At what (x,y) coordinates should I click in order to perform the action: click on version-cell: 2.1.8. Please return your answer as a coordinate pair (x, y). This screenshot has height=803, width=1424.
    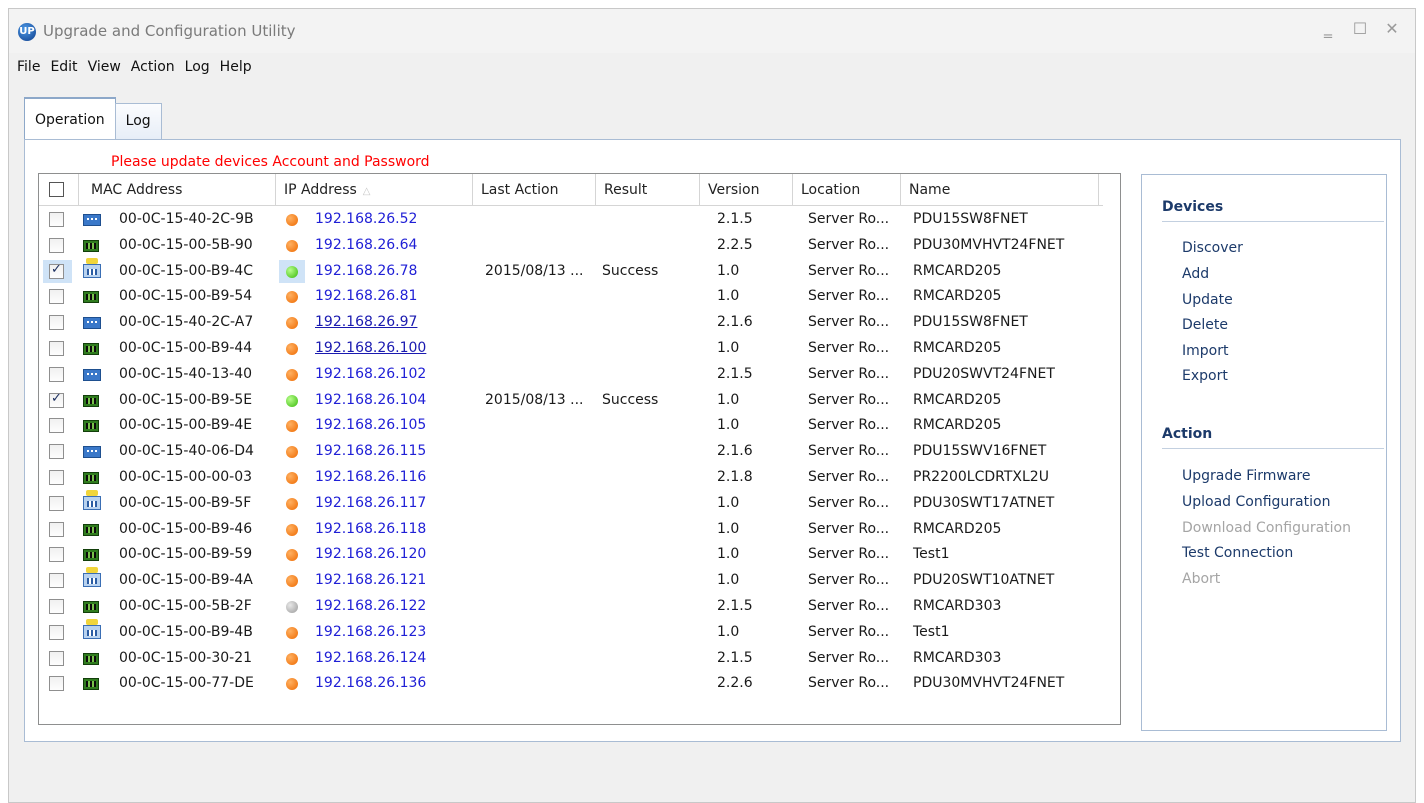
    Looking at the image, I should click on (735, 476).